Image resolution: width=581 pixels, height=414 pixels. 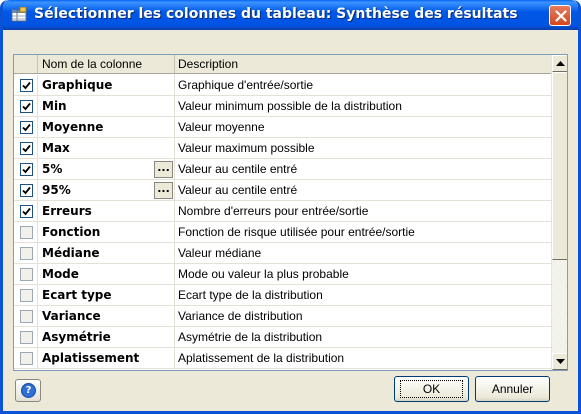 What do you see at coordinates (512, 389) in the screenshot?
I see `cancel-button: Annuler` at bounding box center [512, 389].